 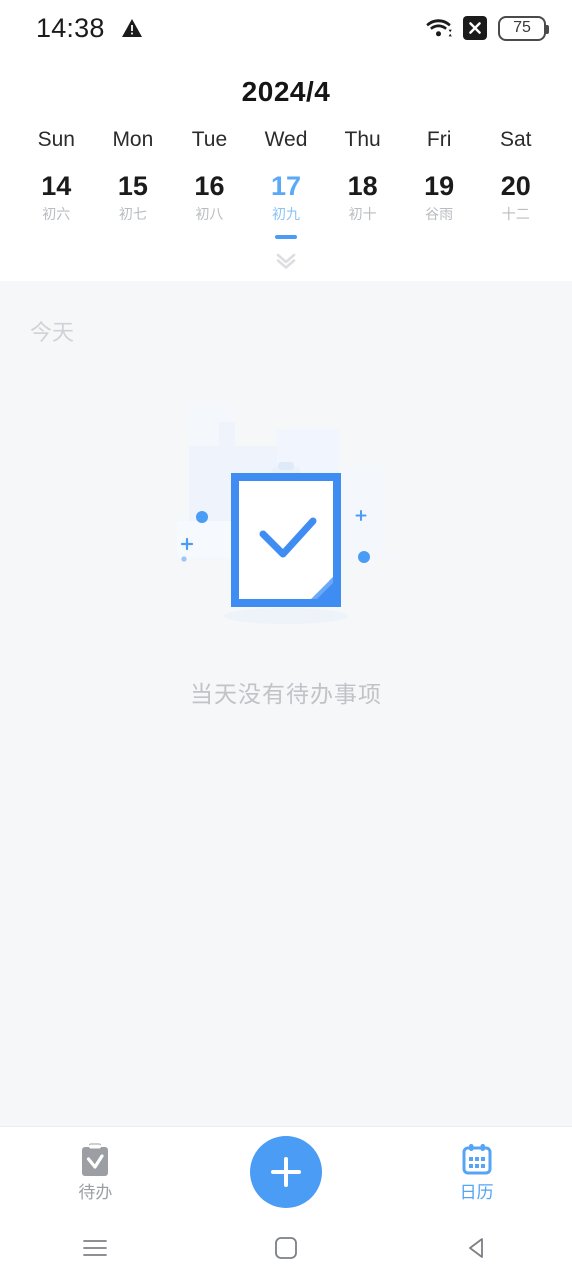 I want to click on clipboard-check-illustration, so click(x=286, y=511).